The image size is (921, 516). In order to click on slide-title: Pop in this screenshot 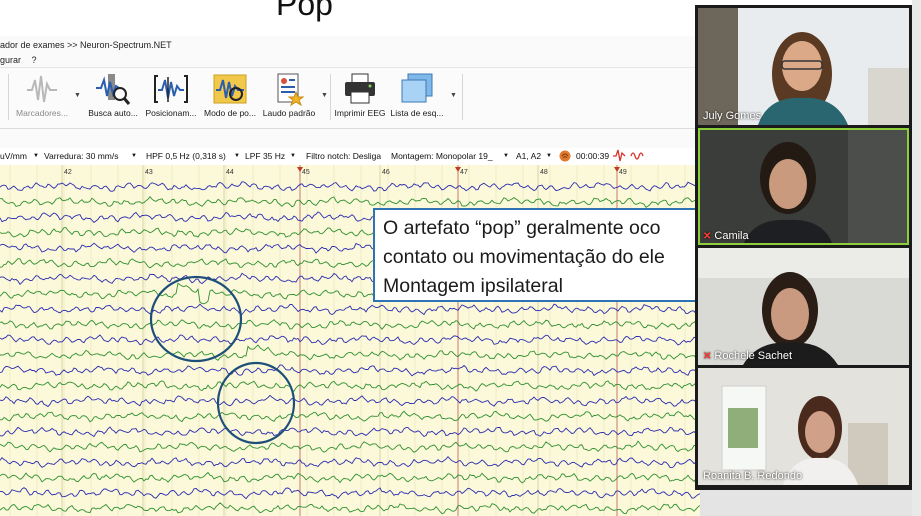, I will do `click(304, 11)`.